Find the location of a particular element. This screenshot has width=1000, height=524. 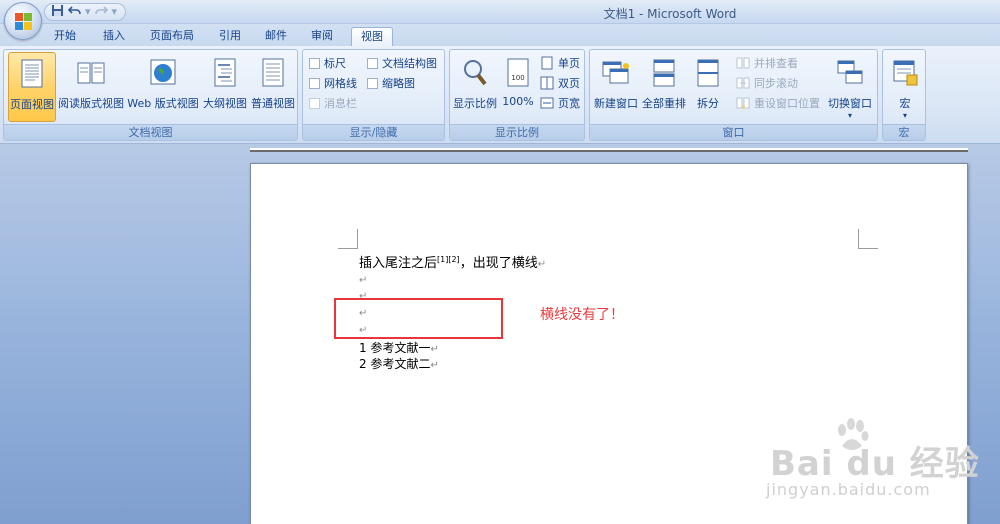

tab-page-layout: 页面布局 is located at coordinates (172, 36).